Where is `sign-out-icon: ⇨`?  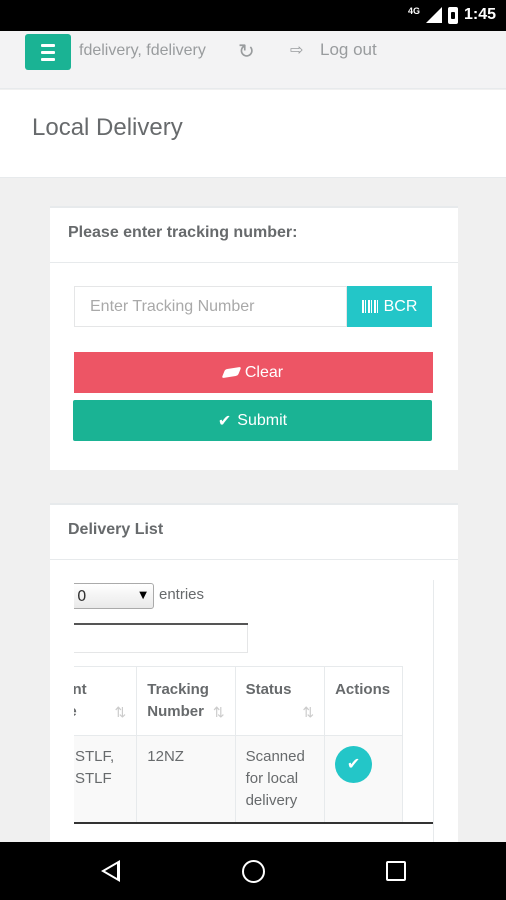
sign-out-icon: ⇨ is located at coordinates (296, 49).